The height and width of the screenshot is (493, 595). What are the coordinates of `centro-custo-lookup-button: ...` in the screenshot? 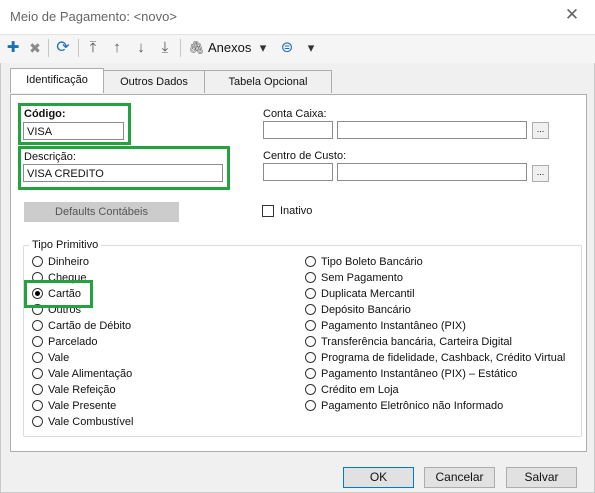 It's located at (540, 173).